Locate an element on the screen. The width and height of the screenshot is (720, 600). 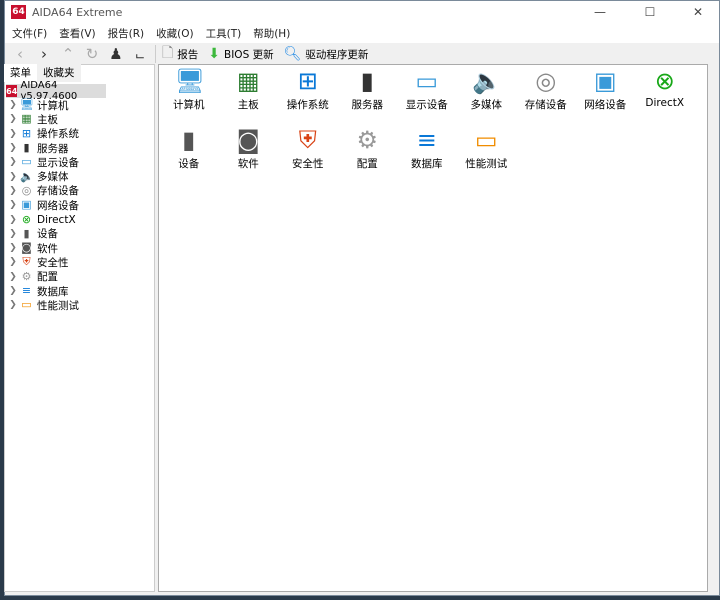
computer-icon: 🖥 is located at coordinates (190, 81).